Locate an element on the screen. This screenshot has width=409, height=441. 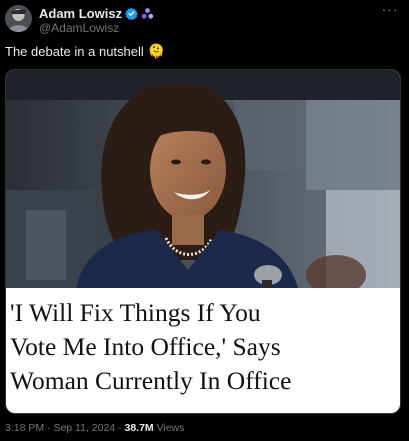
more-icon: ··· is located at coordinates (390, 10).